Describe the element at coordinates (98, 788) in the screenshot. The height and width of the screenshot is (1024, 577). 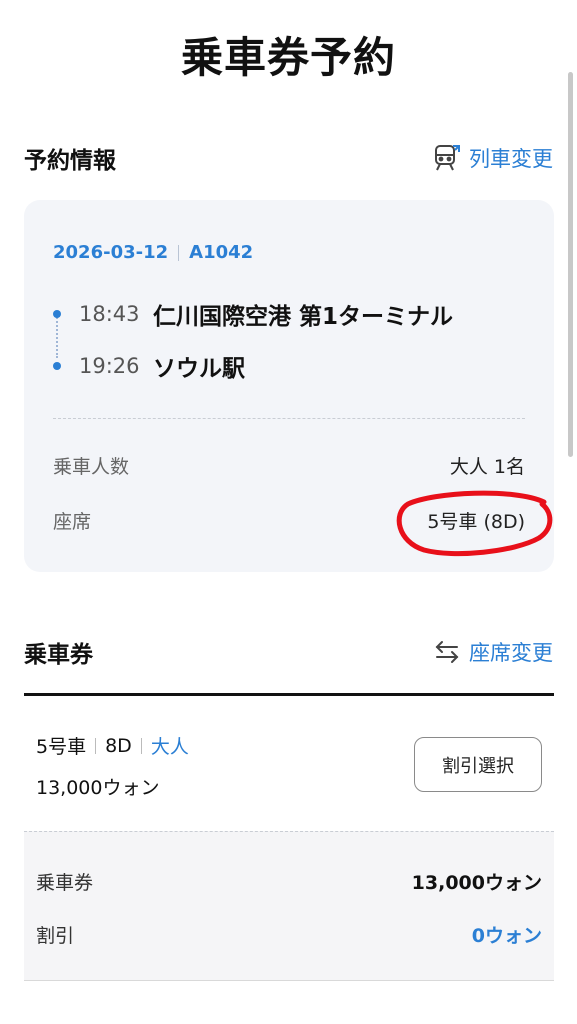
I see `ticket-price: 13,000ウォン` at that location.